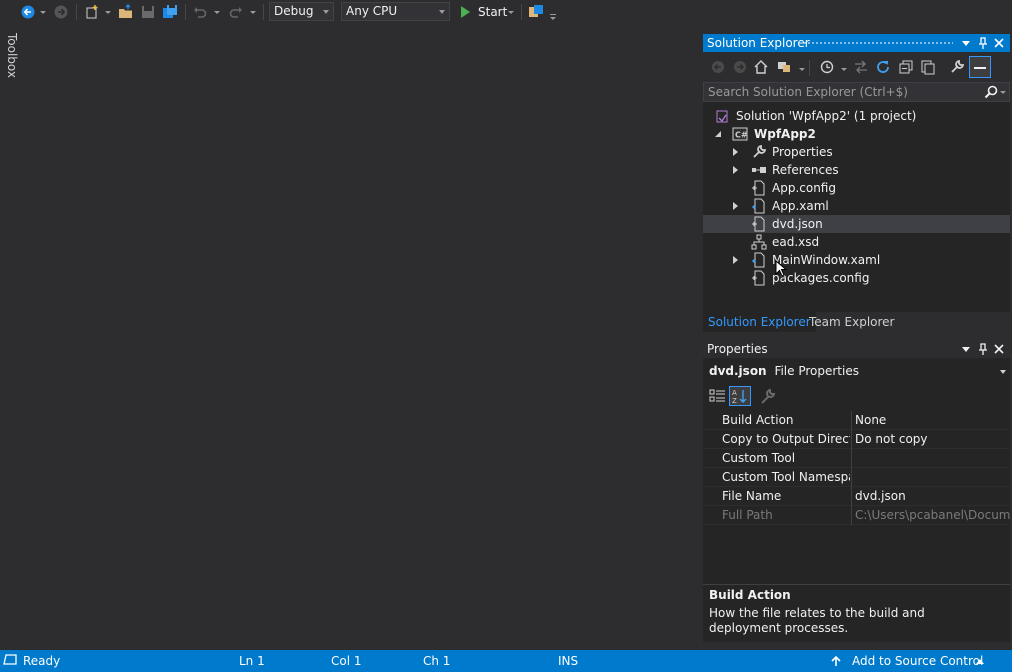 This screenshot has width=1012, height=672. I want to click on platform-select: Any CPU, so click(395, 11).